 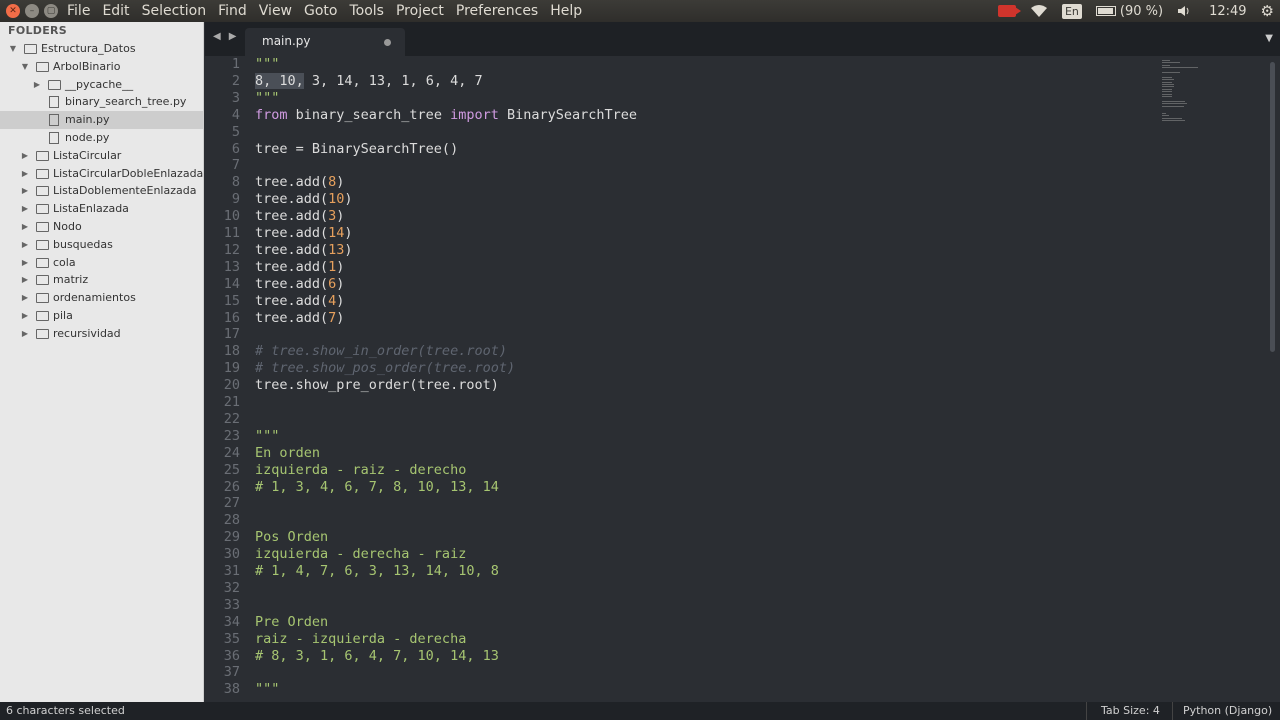 What do you see at coordinates (1222, 711) in the screenshot?
I see `syntax-indicator: Python (Django)` at bounding box center [1222, 711].